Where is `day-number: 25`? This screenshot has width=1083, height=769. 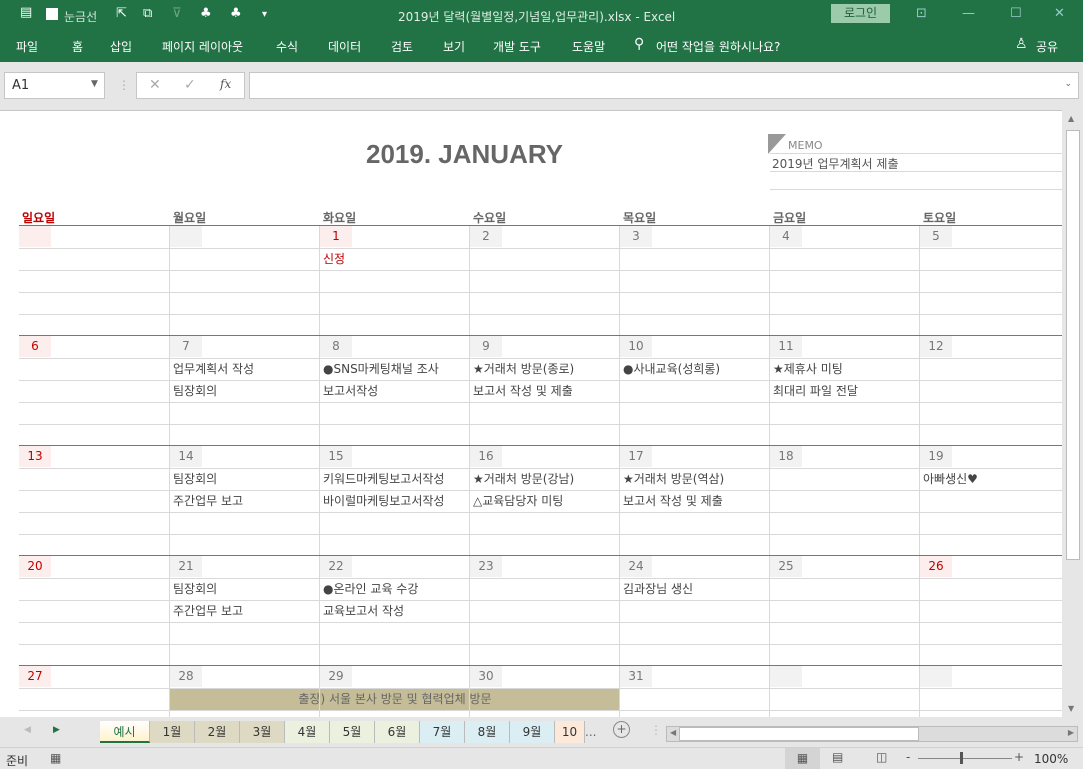 day-number: 25 is located at coordinates (786, 566).